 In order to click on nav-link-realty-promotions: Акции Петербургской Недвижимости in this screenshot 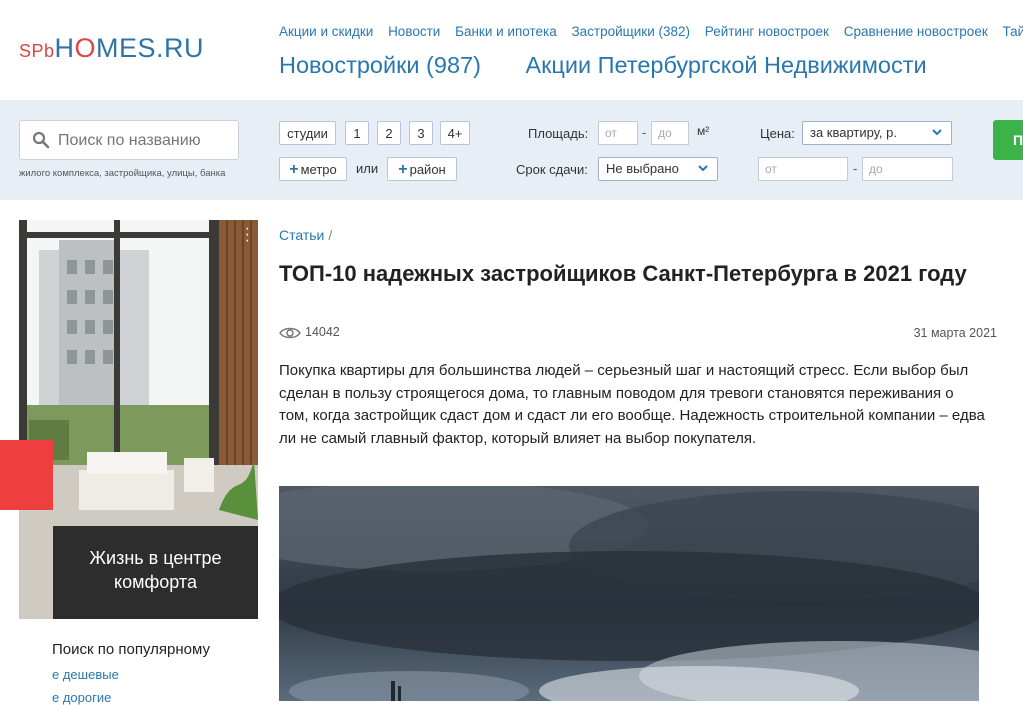, I will do `click(725, 65)`.